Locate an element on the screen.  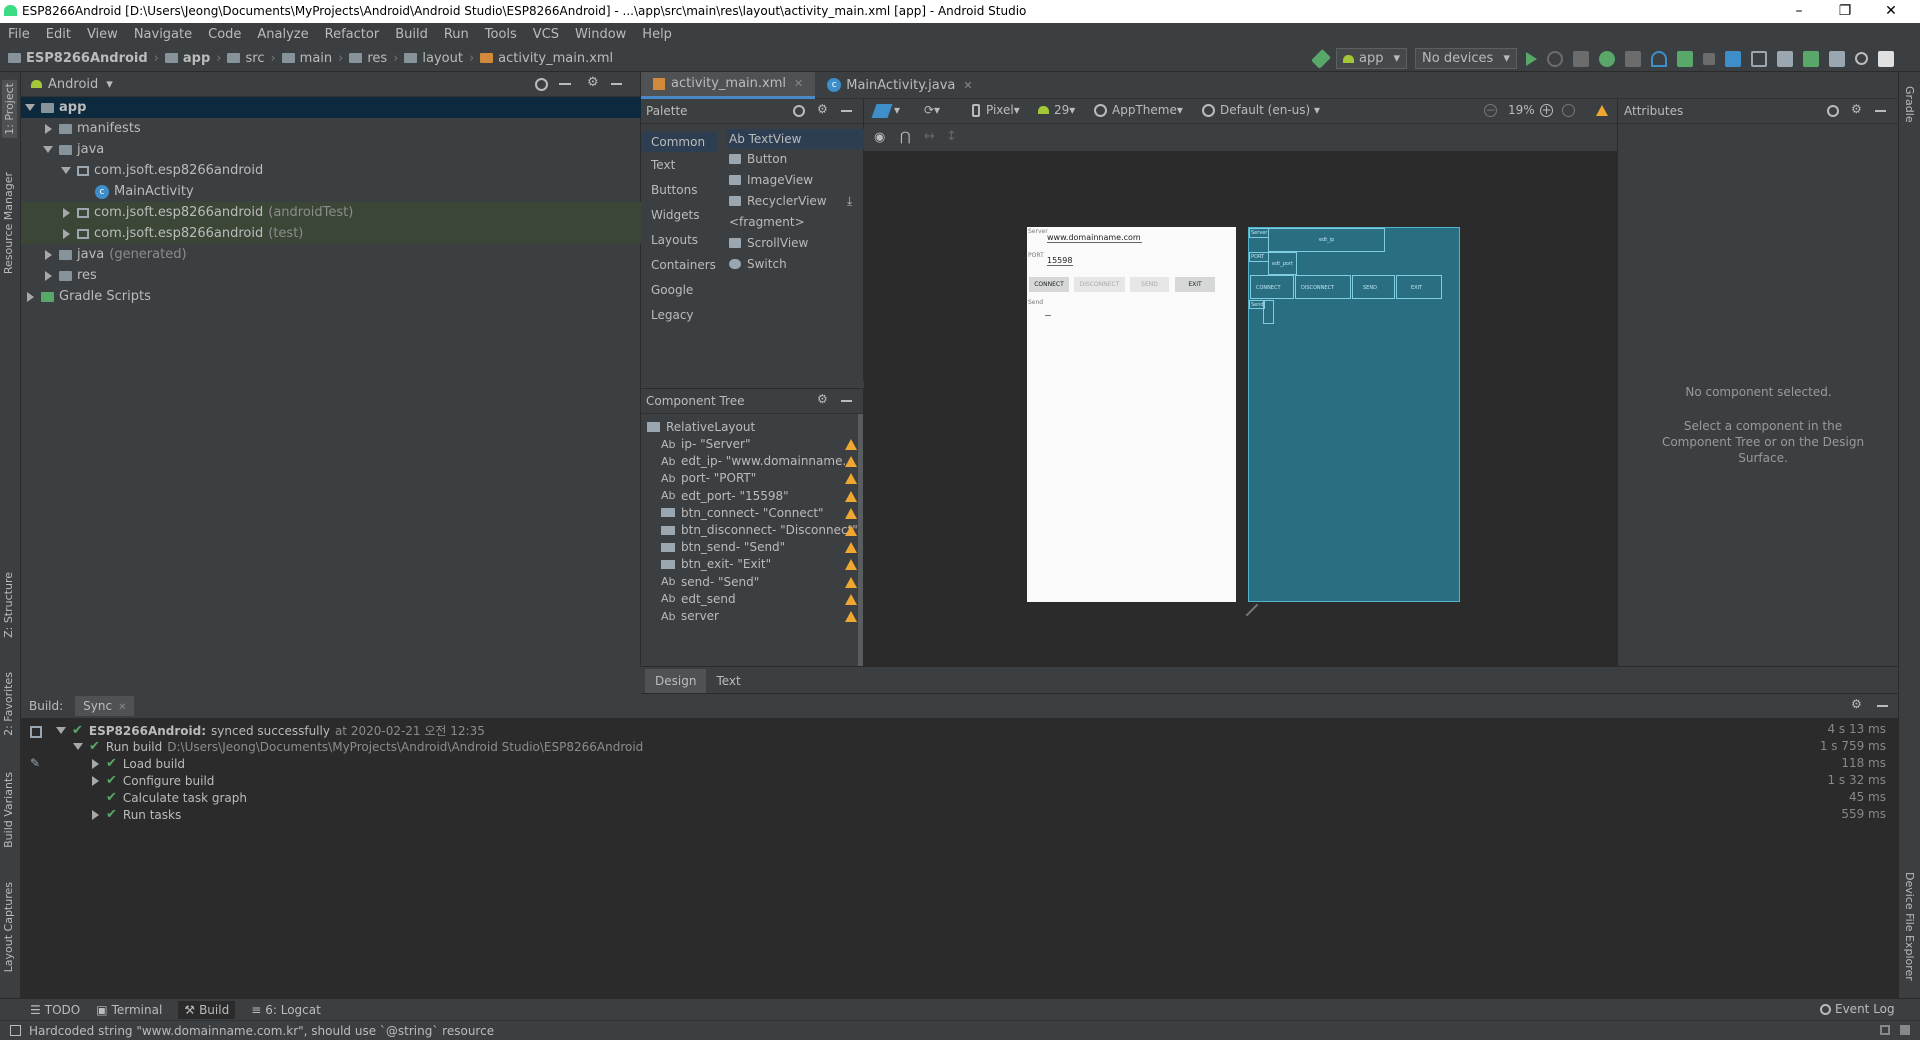
palette-category-containers: Containers is located at coordinates (683, 265).